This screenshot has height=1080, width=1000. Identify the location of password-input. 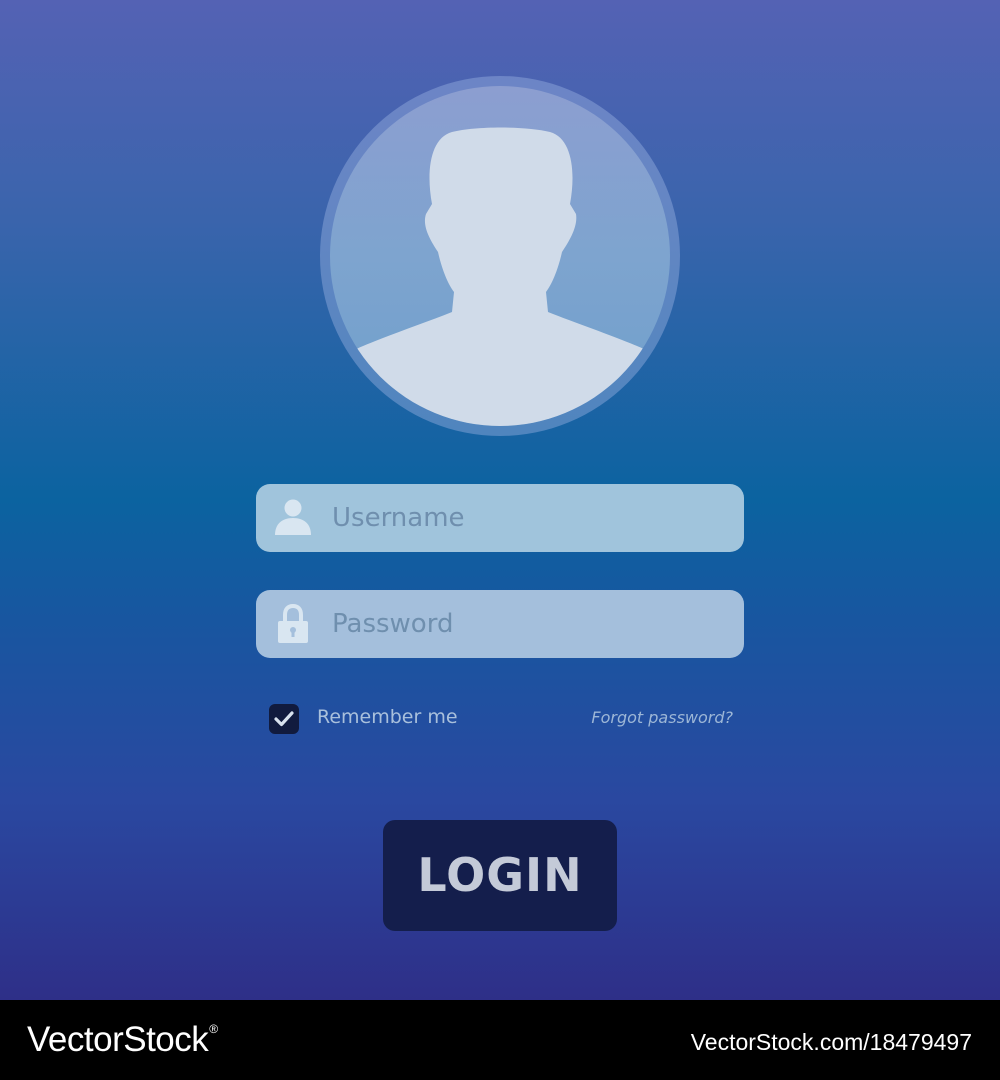
(532, 624).